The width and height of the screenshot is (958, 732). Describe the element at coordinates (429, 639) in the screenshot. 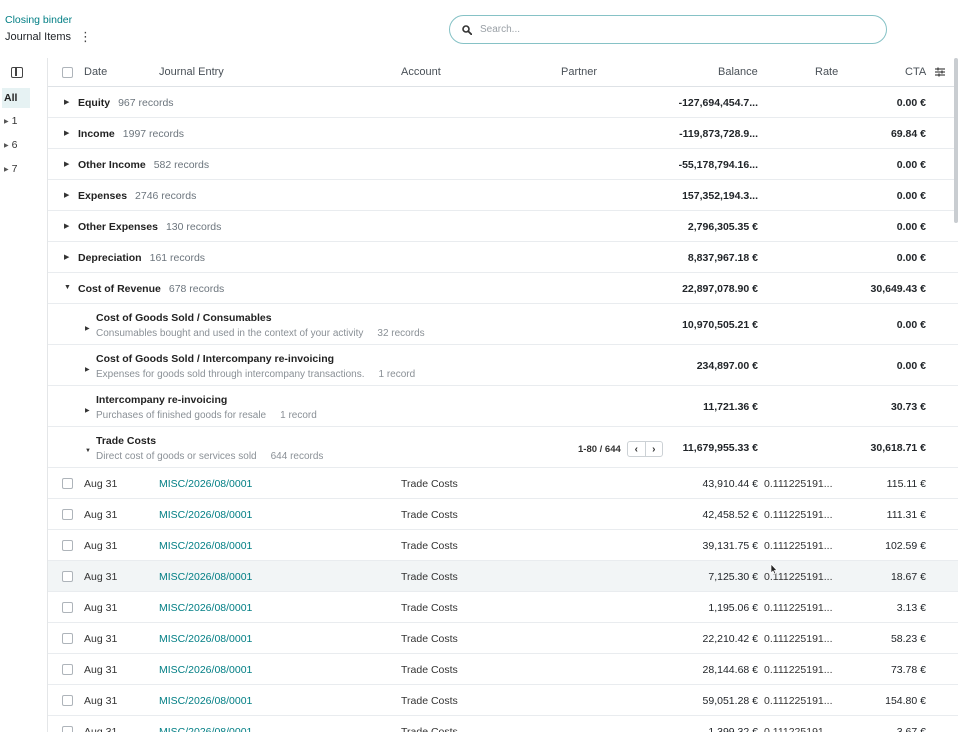

I see `row-account: Trade Costs` at that location.